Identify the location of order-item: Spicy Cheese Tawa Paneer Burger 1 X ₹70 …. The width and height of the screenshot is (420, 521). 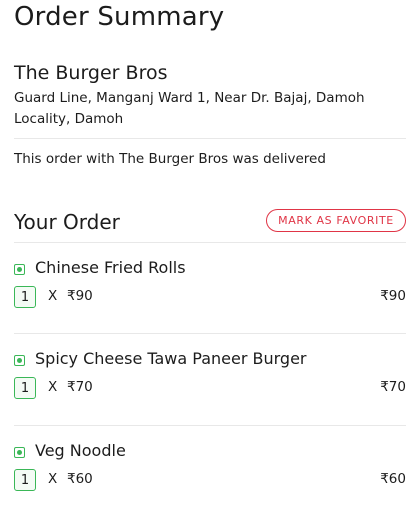
(210, 389).